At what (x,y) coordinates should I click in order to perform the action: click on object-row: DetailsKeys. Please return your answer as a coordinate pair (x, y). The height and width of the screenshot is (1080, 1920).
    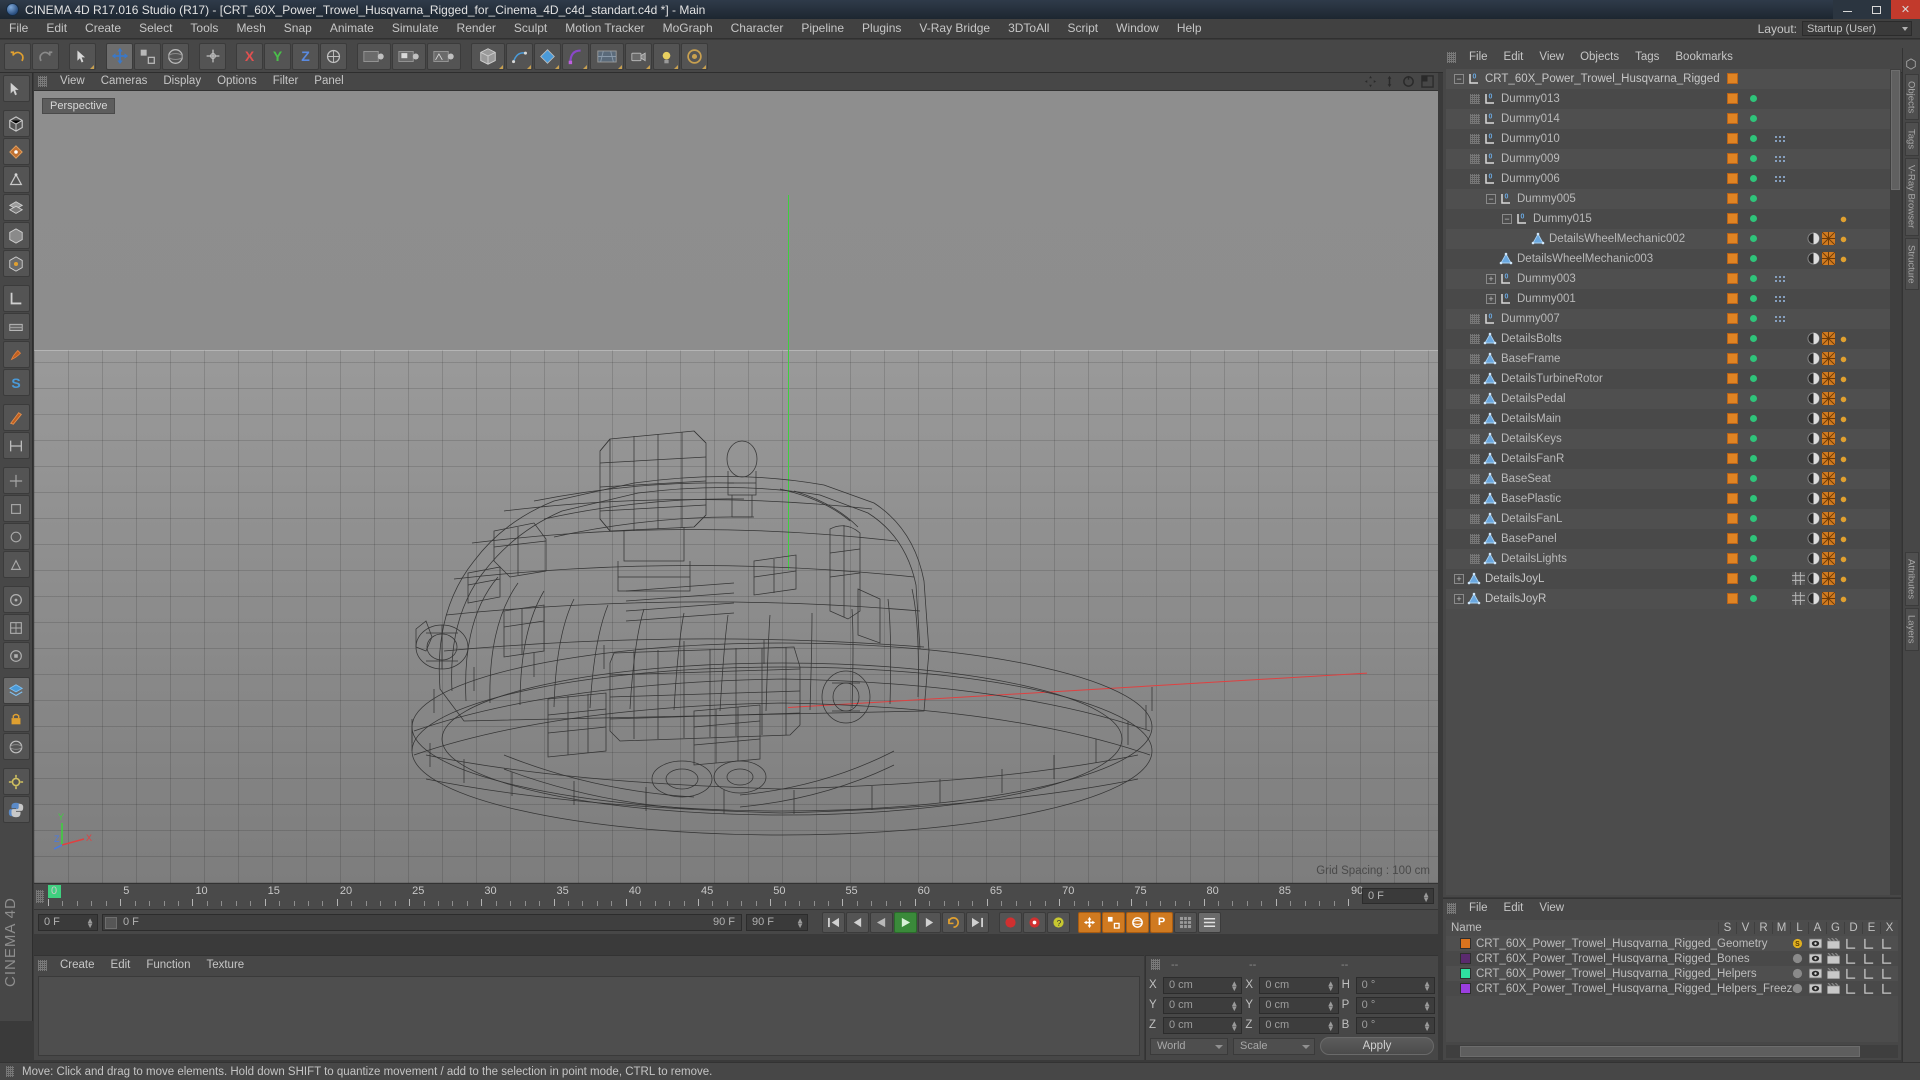
    Looking at the image, I should click on (1672, 439).